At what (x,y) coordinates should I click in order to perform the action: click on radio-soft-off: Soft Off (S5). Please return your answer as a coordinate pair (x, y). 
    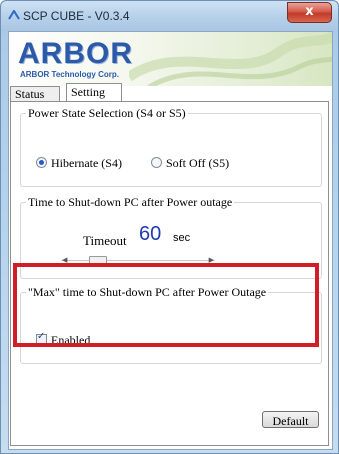
    Looking at the image, I should click on (190, 163).